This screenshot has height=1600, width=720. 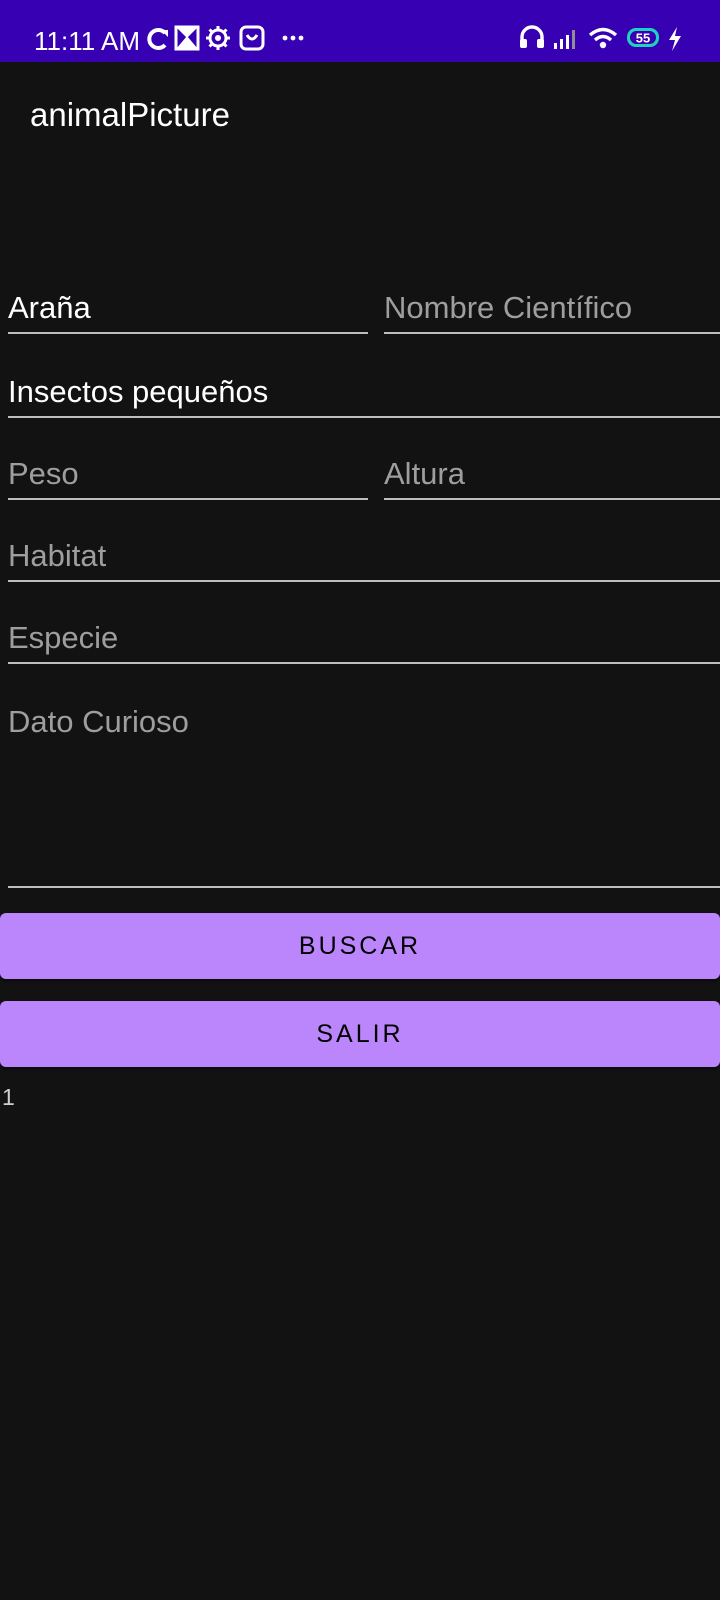 I want to click on scientific-name-field-container, so click(x=552, y=307).